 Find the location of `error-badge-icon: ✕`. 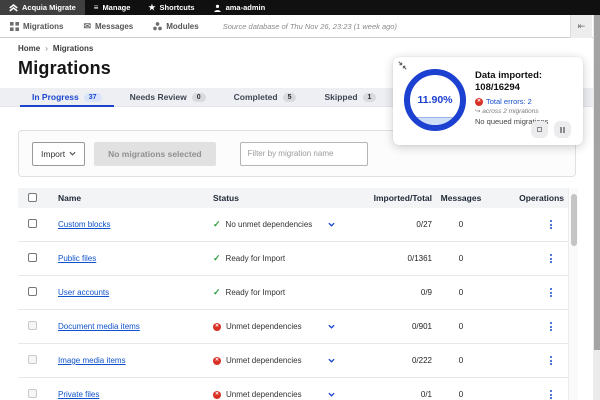

error-badge-icon: ✕ is located at coordinates (479, 101).